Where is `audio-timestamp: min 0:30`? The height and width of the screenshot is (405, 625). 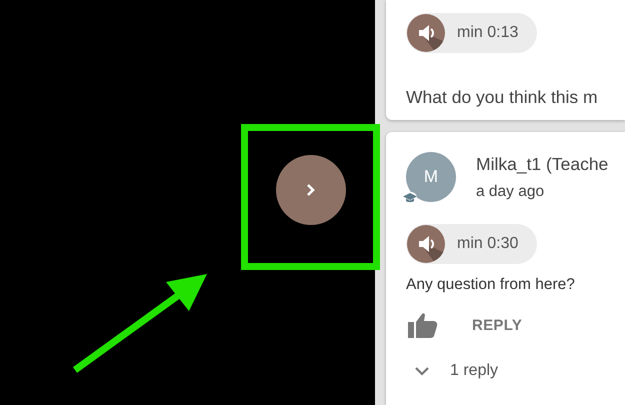 audio-timestamp: min 0:30 is located at coordinates (487, 244).